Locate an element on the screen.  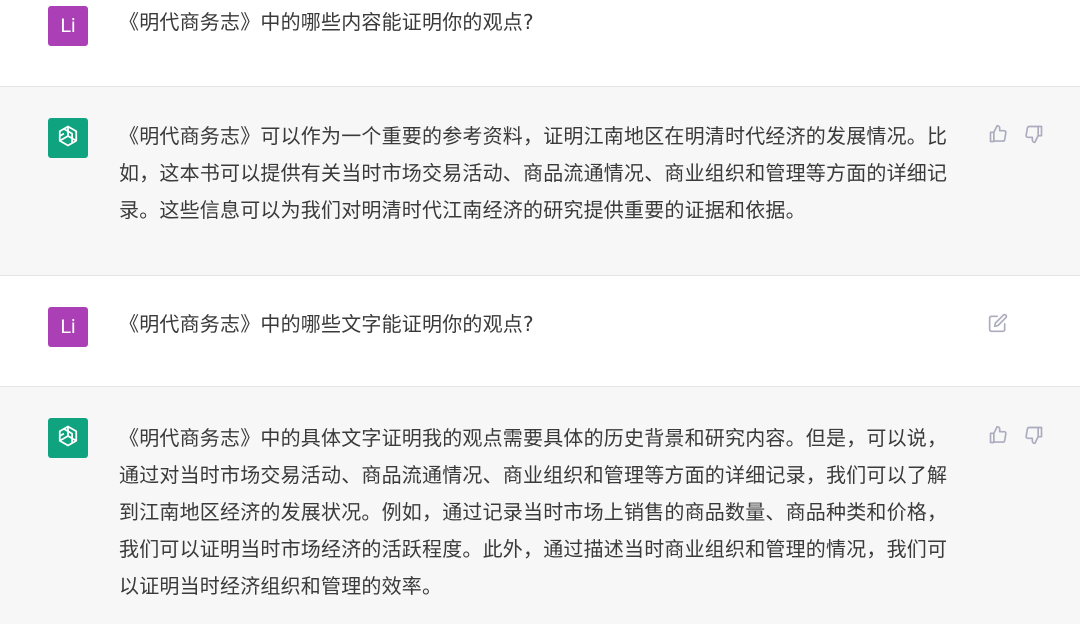
edit-icon is located at coordinates (998, 323).